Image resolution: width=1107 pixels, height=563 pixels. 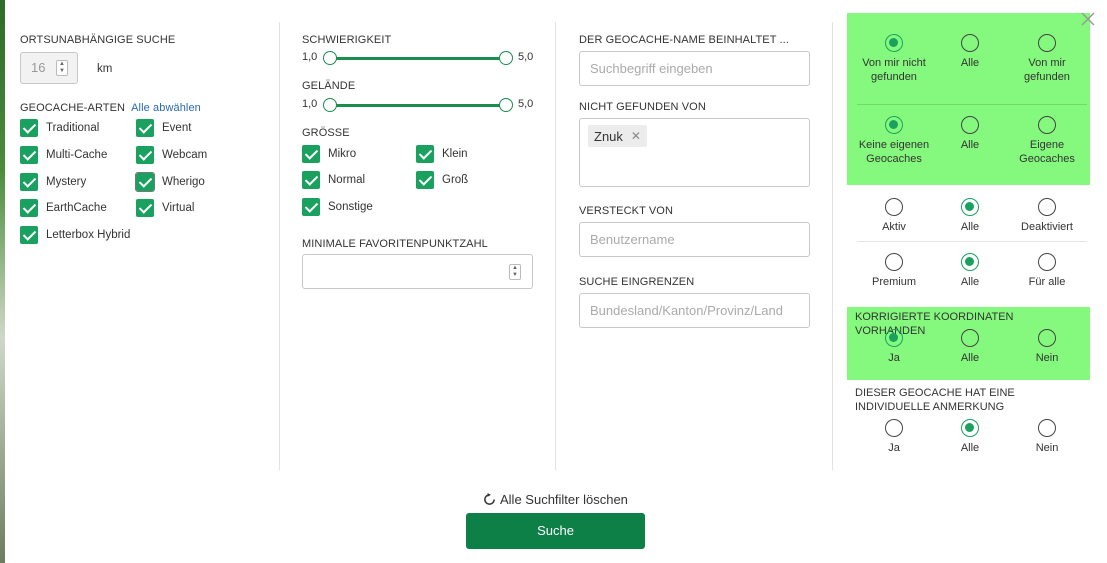 I want to click on radio-premium: Premium, so click(x=894, y=271).